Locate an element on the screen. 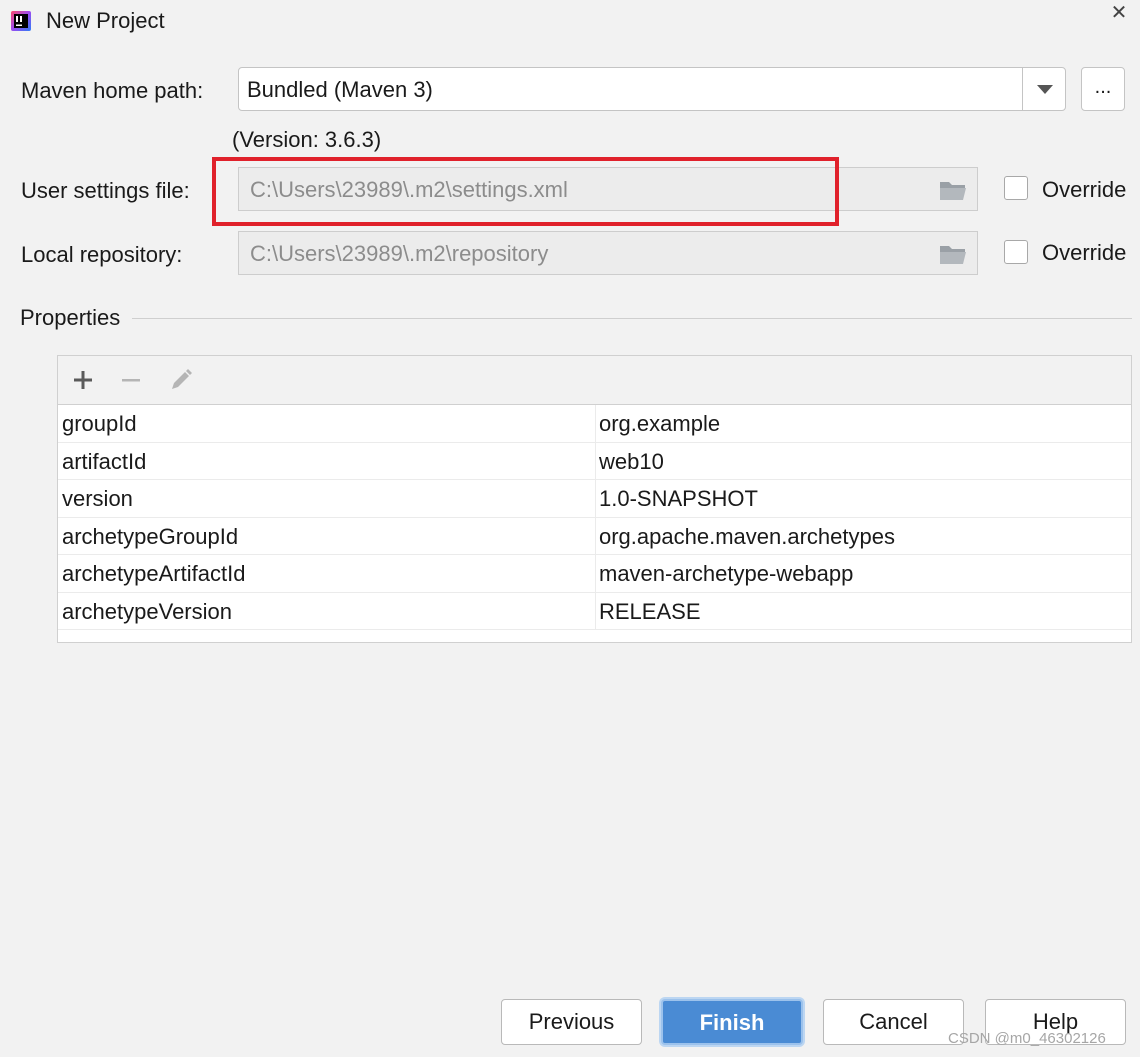  user-settings-file-field: C:\Users\23989\.m2\settings.xml is located at coordinates (608, 189).